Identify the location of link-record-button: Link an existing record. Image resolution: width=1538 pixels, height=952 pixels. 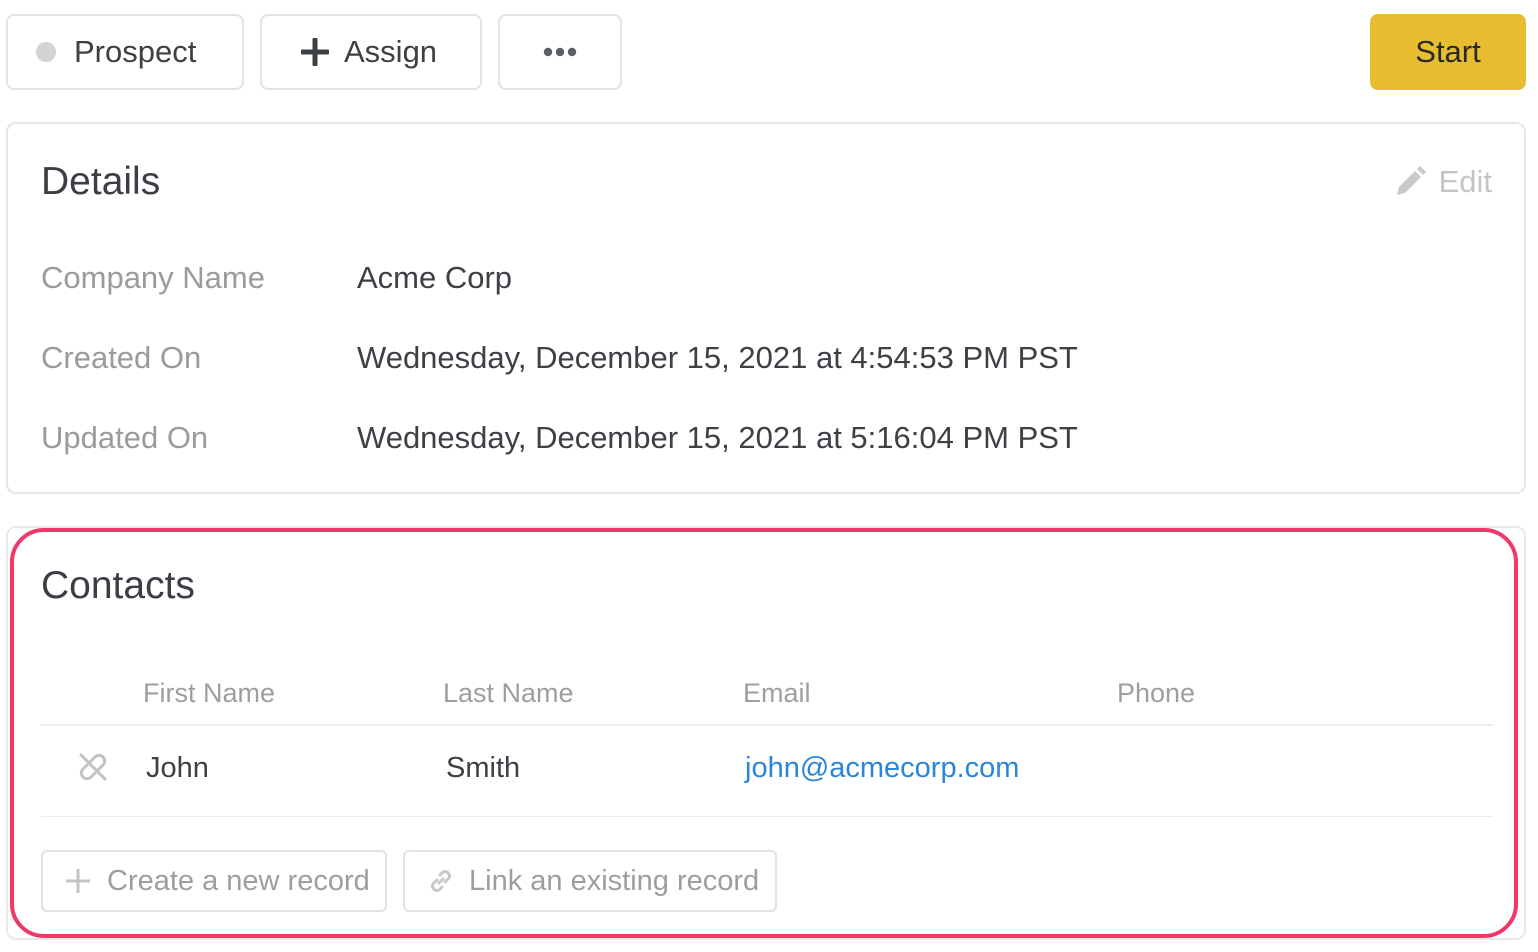
(590, 881).